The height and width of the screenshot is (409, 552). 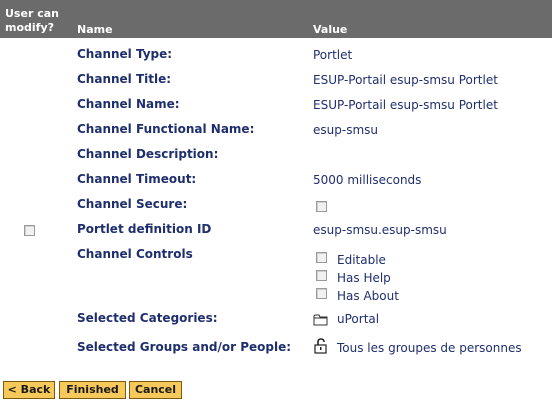 What do you see at coordinates (380, 230) in the screenshot?
I see `portlet-definition-id-value: esup-smsu.esup-smsu` at bounding box center [380, 230].